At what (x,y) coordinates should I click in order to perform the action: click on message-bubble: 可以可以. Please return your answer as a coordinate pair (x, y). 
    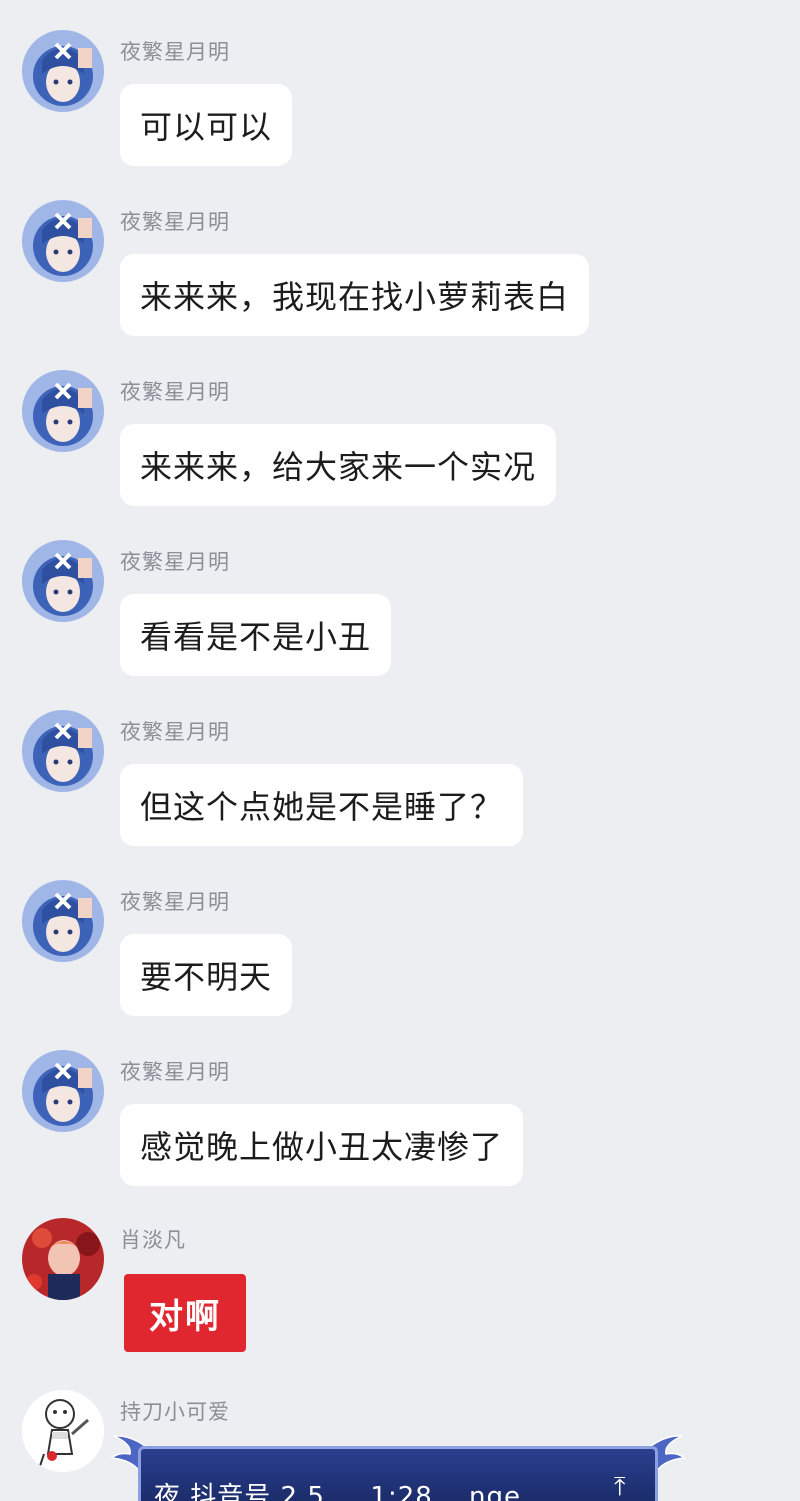
    Looking at the image, I should click on (206, 125).